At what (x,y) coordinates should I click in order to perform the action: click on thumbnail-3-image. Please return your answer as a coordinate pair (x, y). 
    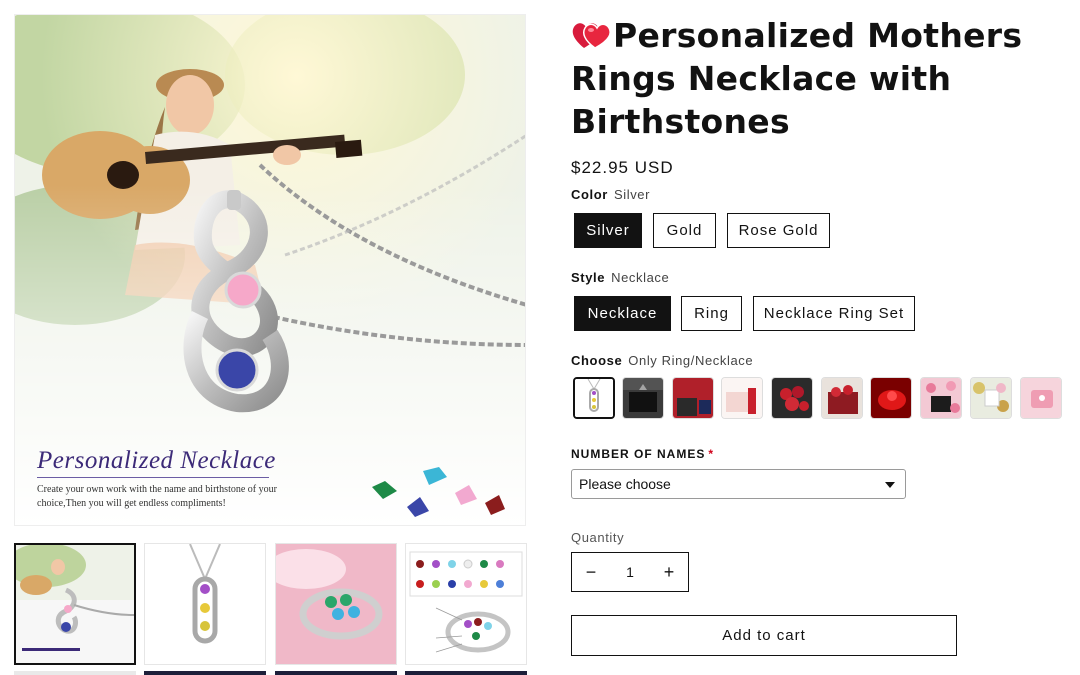
    Looking at the image, I should click on (336, 604).